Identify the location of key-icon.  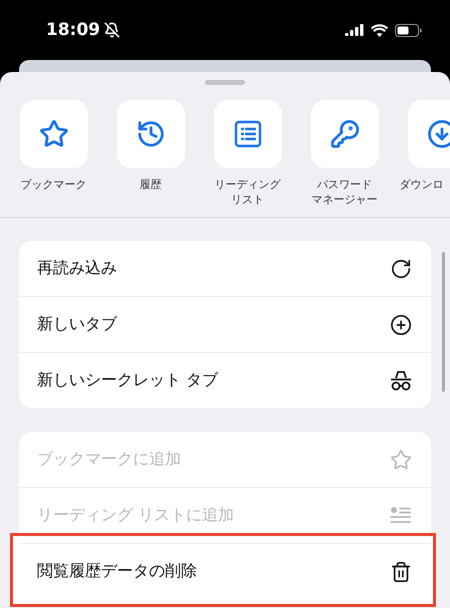
(345, 134).